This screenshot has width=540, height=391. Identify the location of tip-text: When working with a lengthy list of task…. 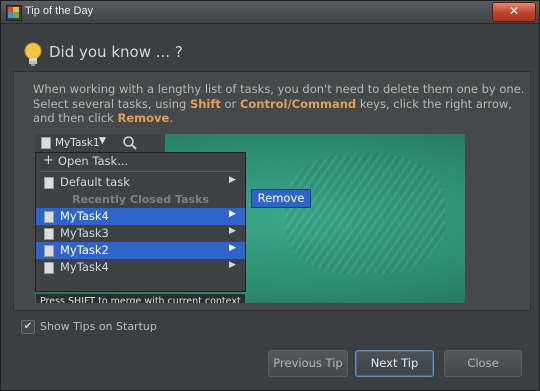
(281, 104).